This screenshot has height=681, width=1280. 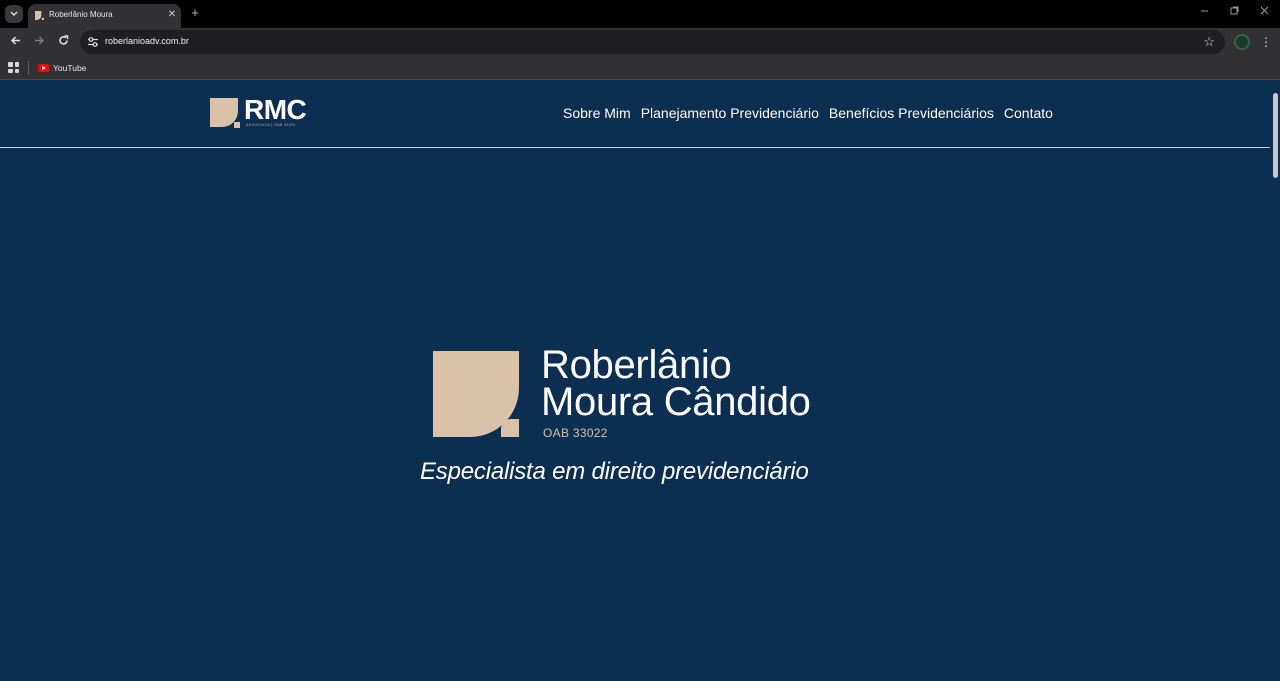 I want to click on site-logo: RMC ADVOCACIA | OAB 33022, so click(x=264, y=112).